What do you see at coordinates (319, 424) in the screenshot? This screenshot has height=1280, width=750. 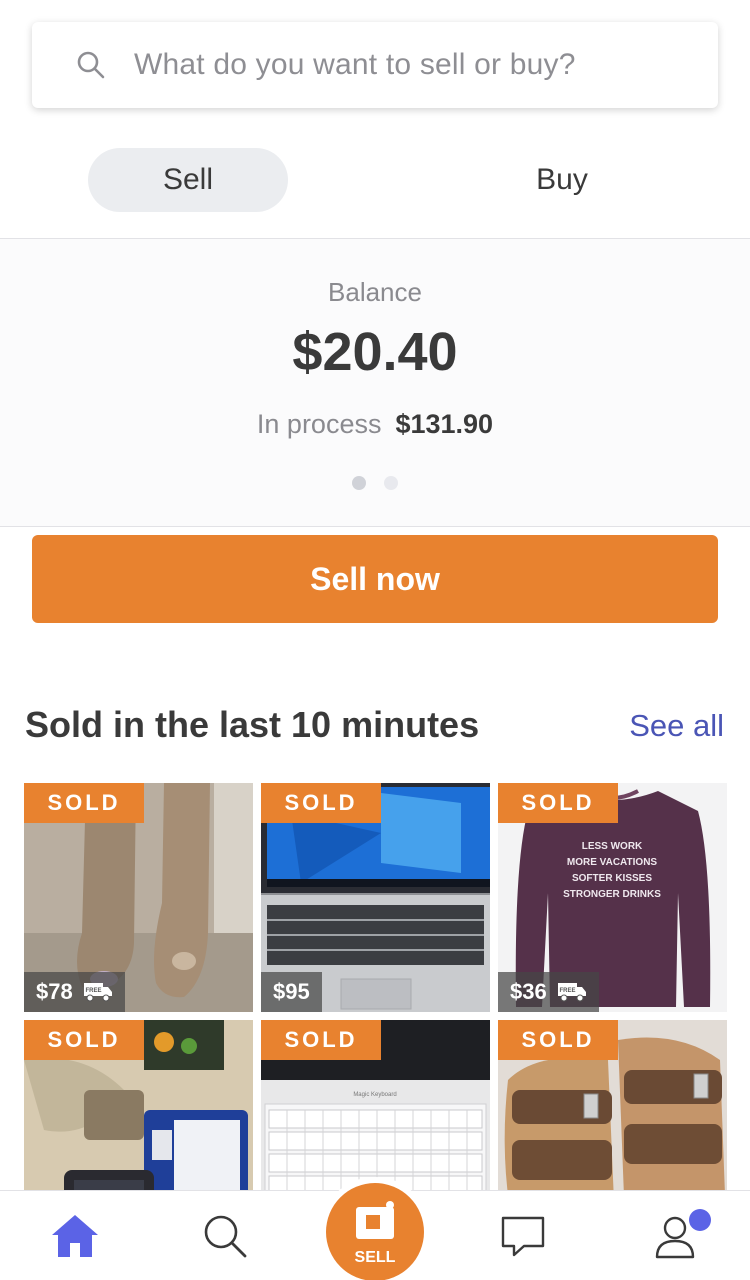 I see `in-process-label: In process` at bounding box center [319, 424].